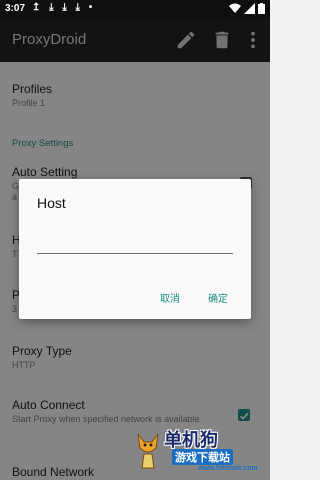  I want to click on watermark: 单机狗 游戏下载站 www.fotimeit.com, so click(198, 451).